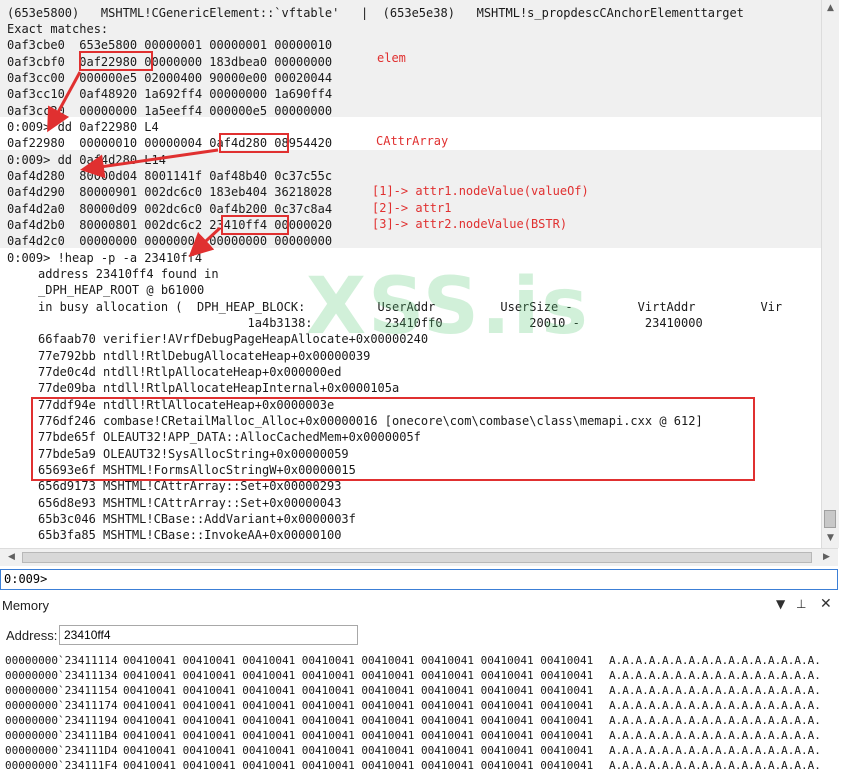 This screenshot has height=773, width=843. Describe the element at coordinates (830, 538) in the screenshot. I see `scroll-down-icon: ▼` at that location.